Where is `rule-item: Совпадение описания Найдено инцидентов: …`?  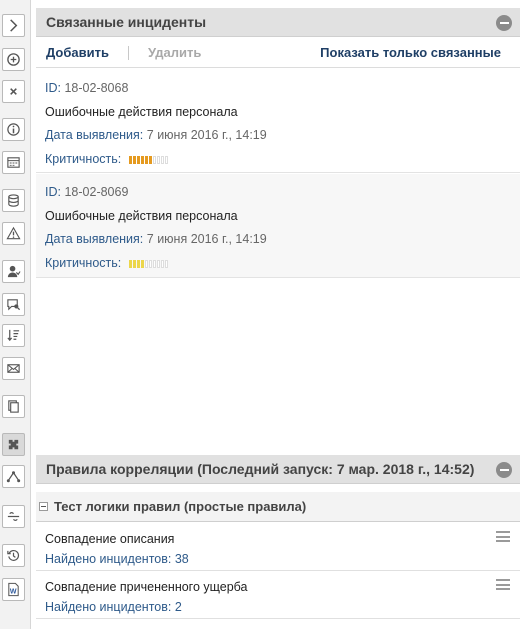
rule-item: Совпадение описания Найдено инцидентов: … is located at coordinates (278, 547).